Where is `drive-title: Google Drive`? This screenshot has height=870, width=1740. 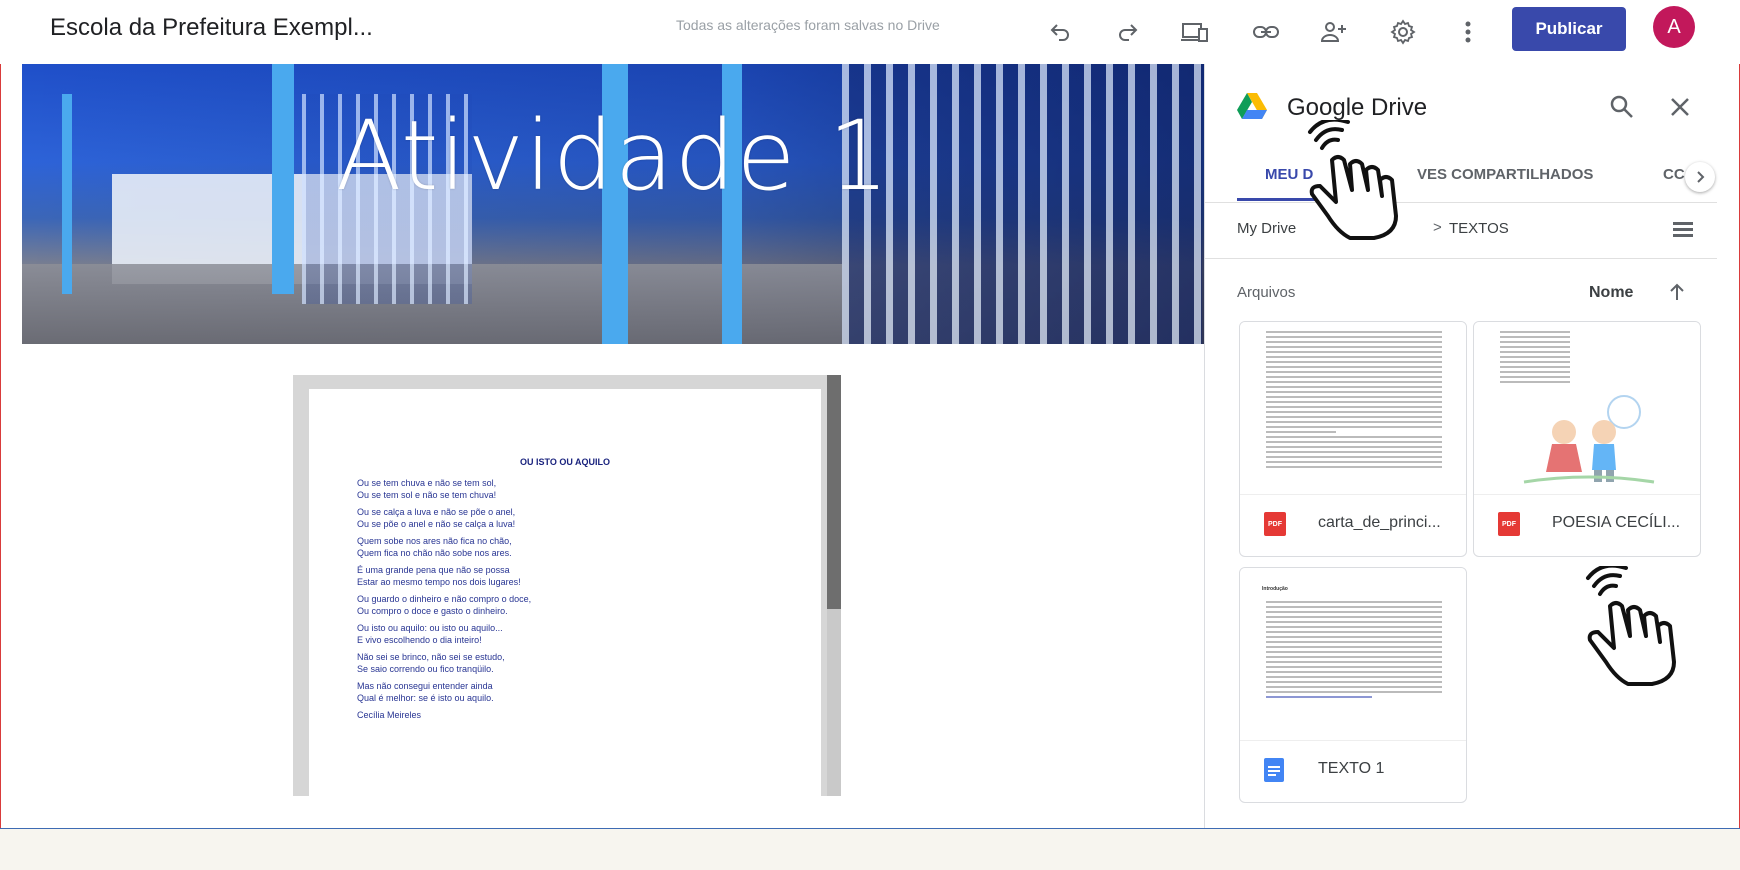
drive-title: Google Drive is located at coordinates (1357, 107).